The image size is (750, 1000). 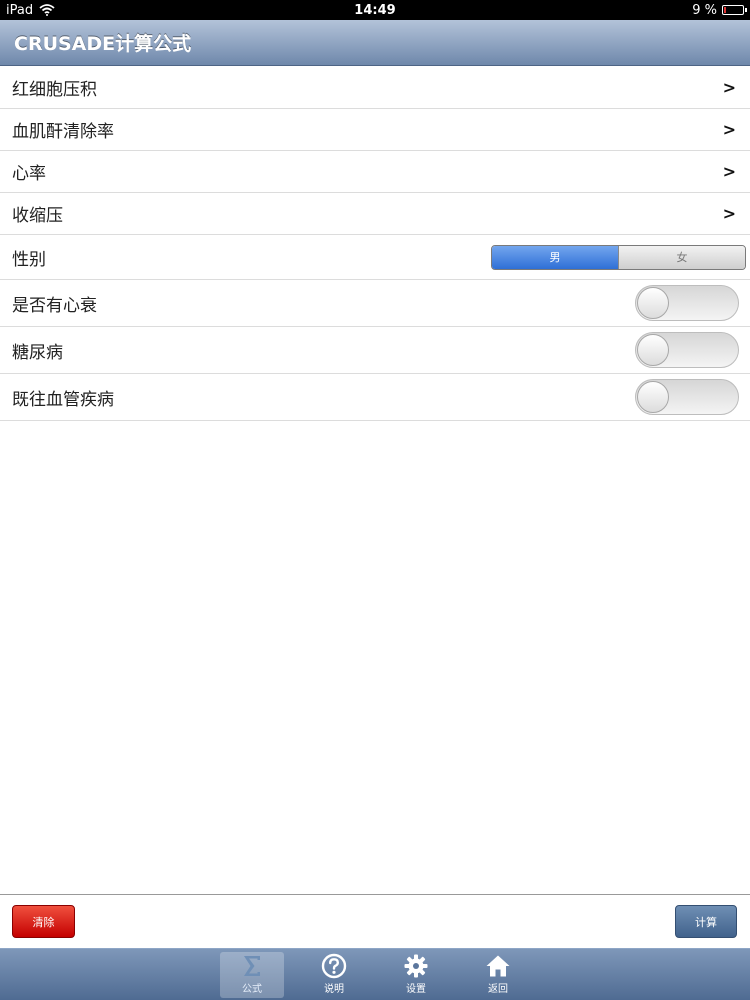 I want to click on question-icon, so click(x=334, y=966).